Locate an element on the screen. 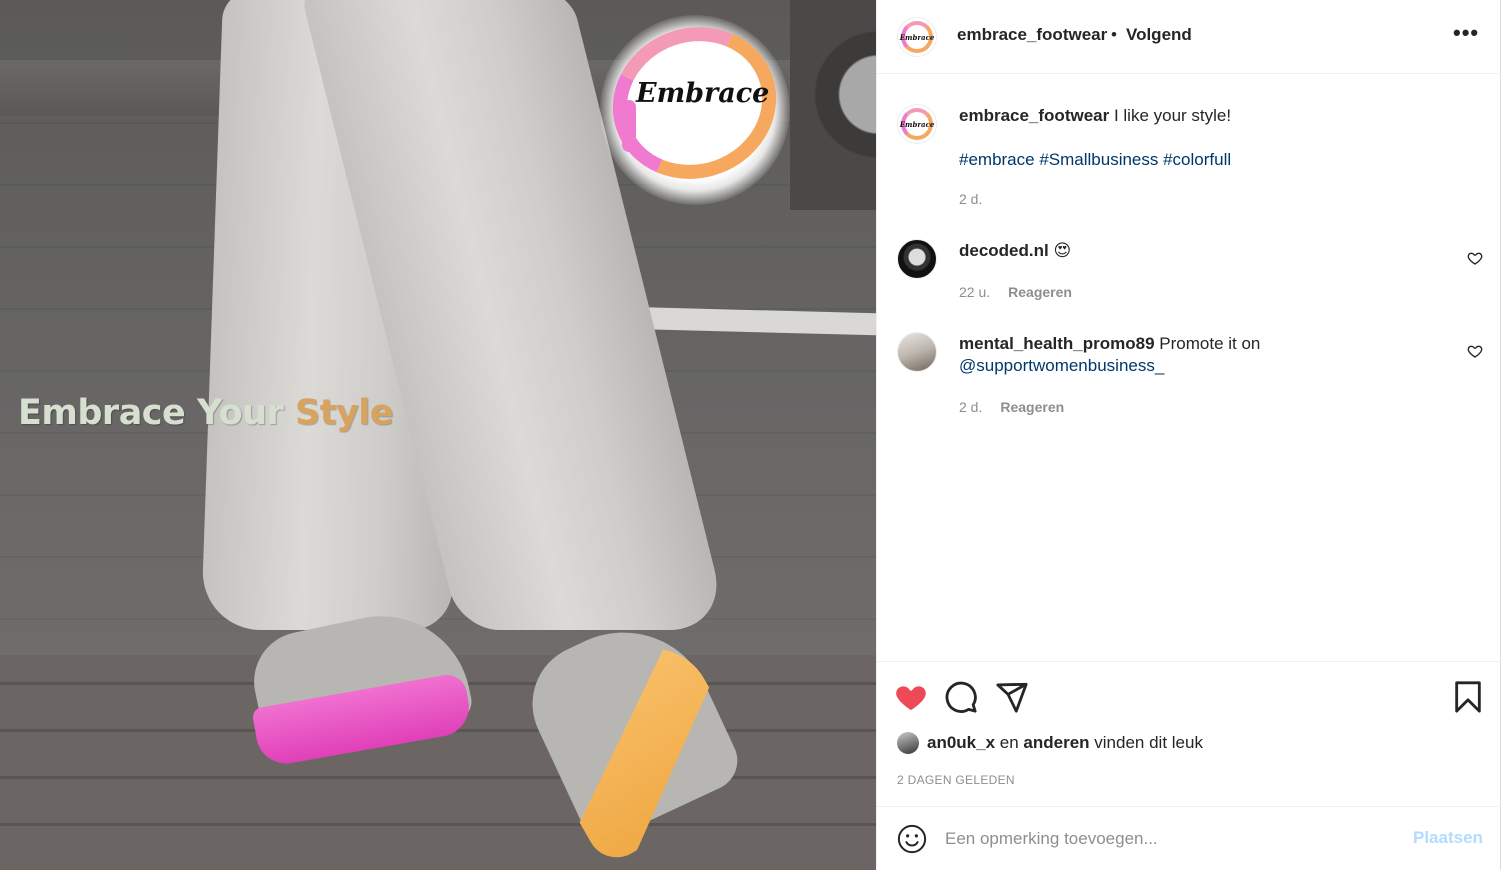 The width and height of the screenshot is (1501, 870). more-options-icon: ••• is located at coordinates (1466, 33).